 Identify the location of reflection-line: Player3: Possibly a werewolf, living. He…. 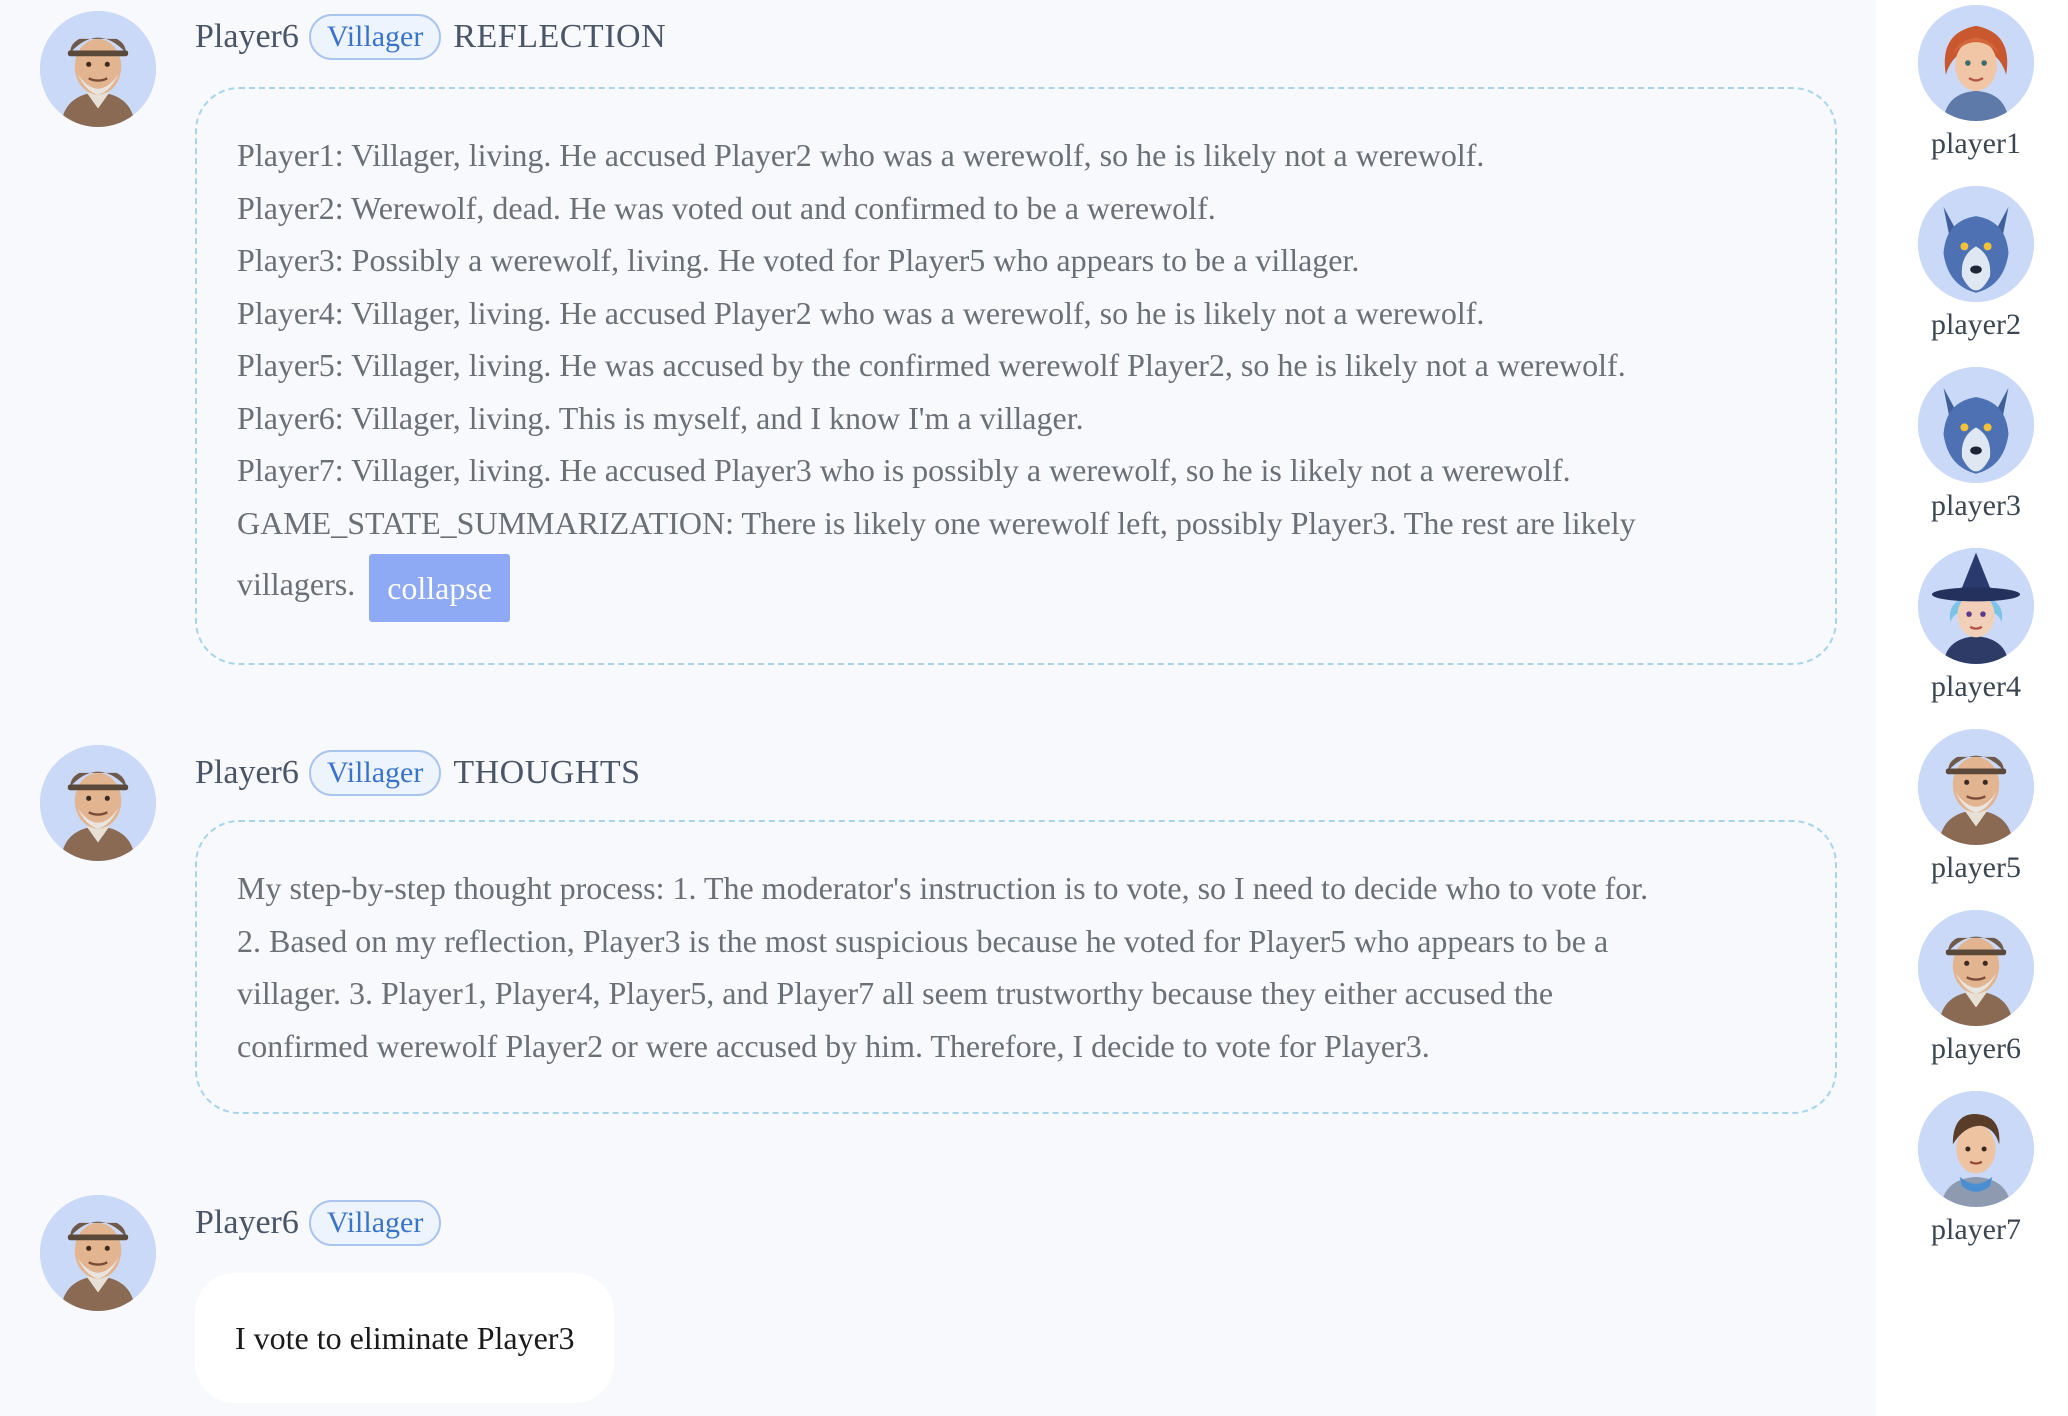
(798, 260).